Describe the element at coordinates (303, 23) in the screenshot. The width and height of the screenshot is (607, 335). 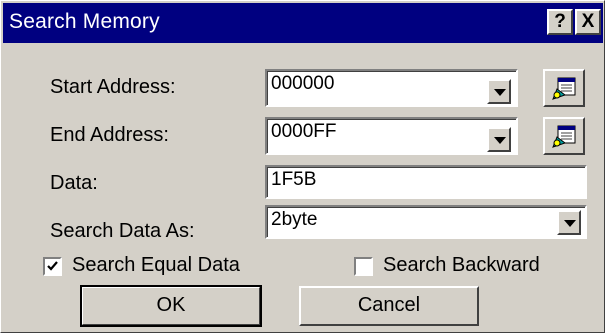
I see `title-bar: Search Memory ? X` at that location.